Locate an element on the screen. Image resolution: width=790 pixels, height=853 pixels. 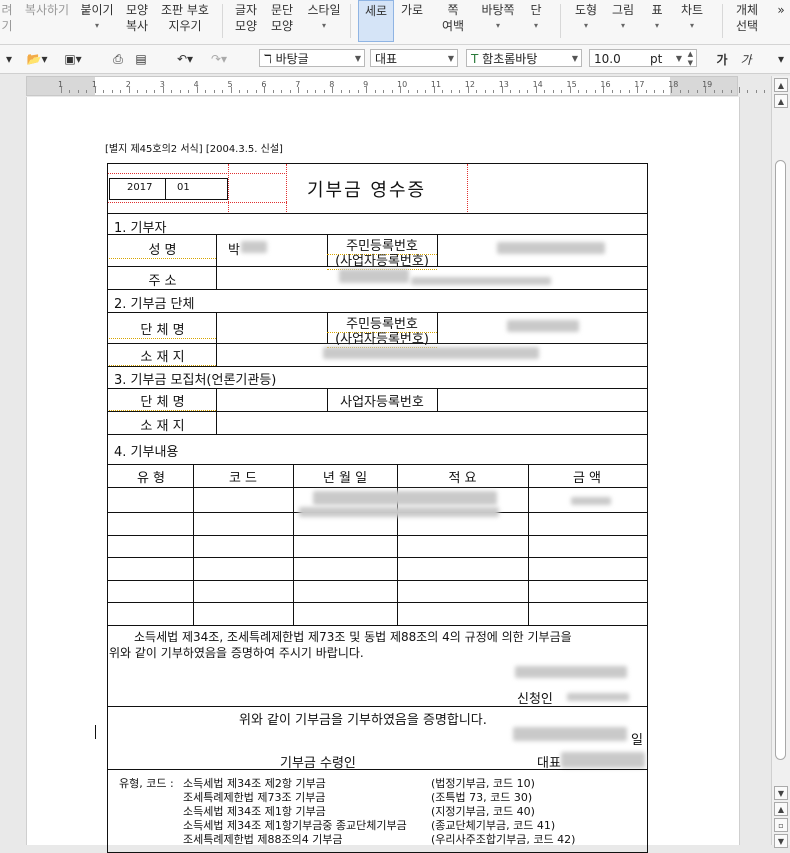
scroll-thumb is located at coordinates (780, 460).